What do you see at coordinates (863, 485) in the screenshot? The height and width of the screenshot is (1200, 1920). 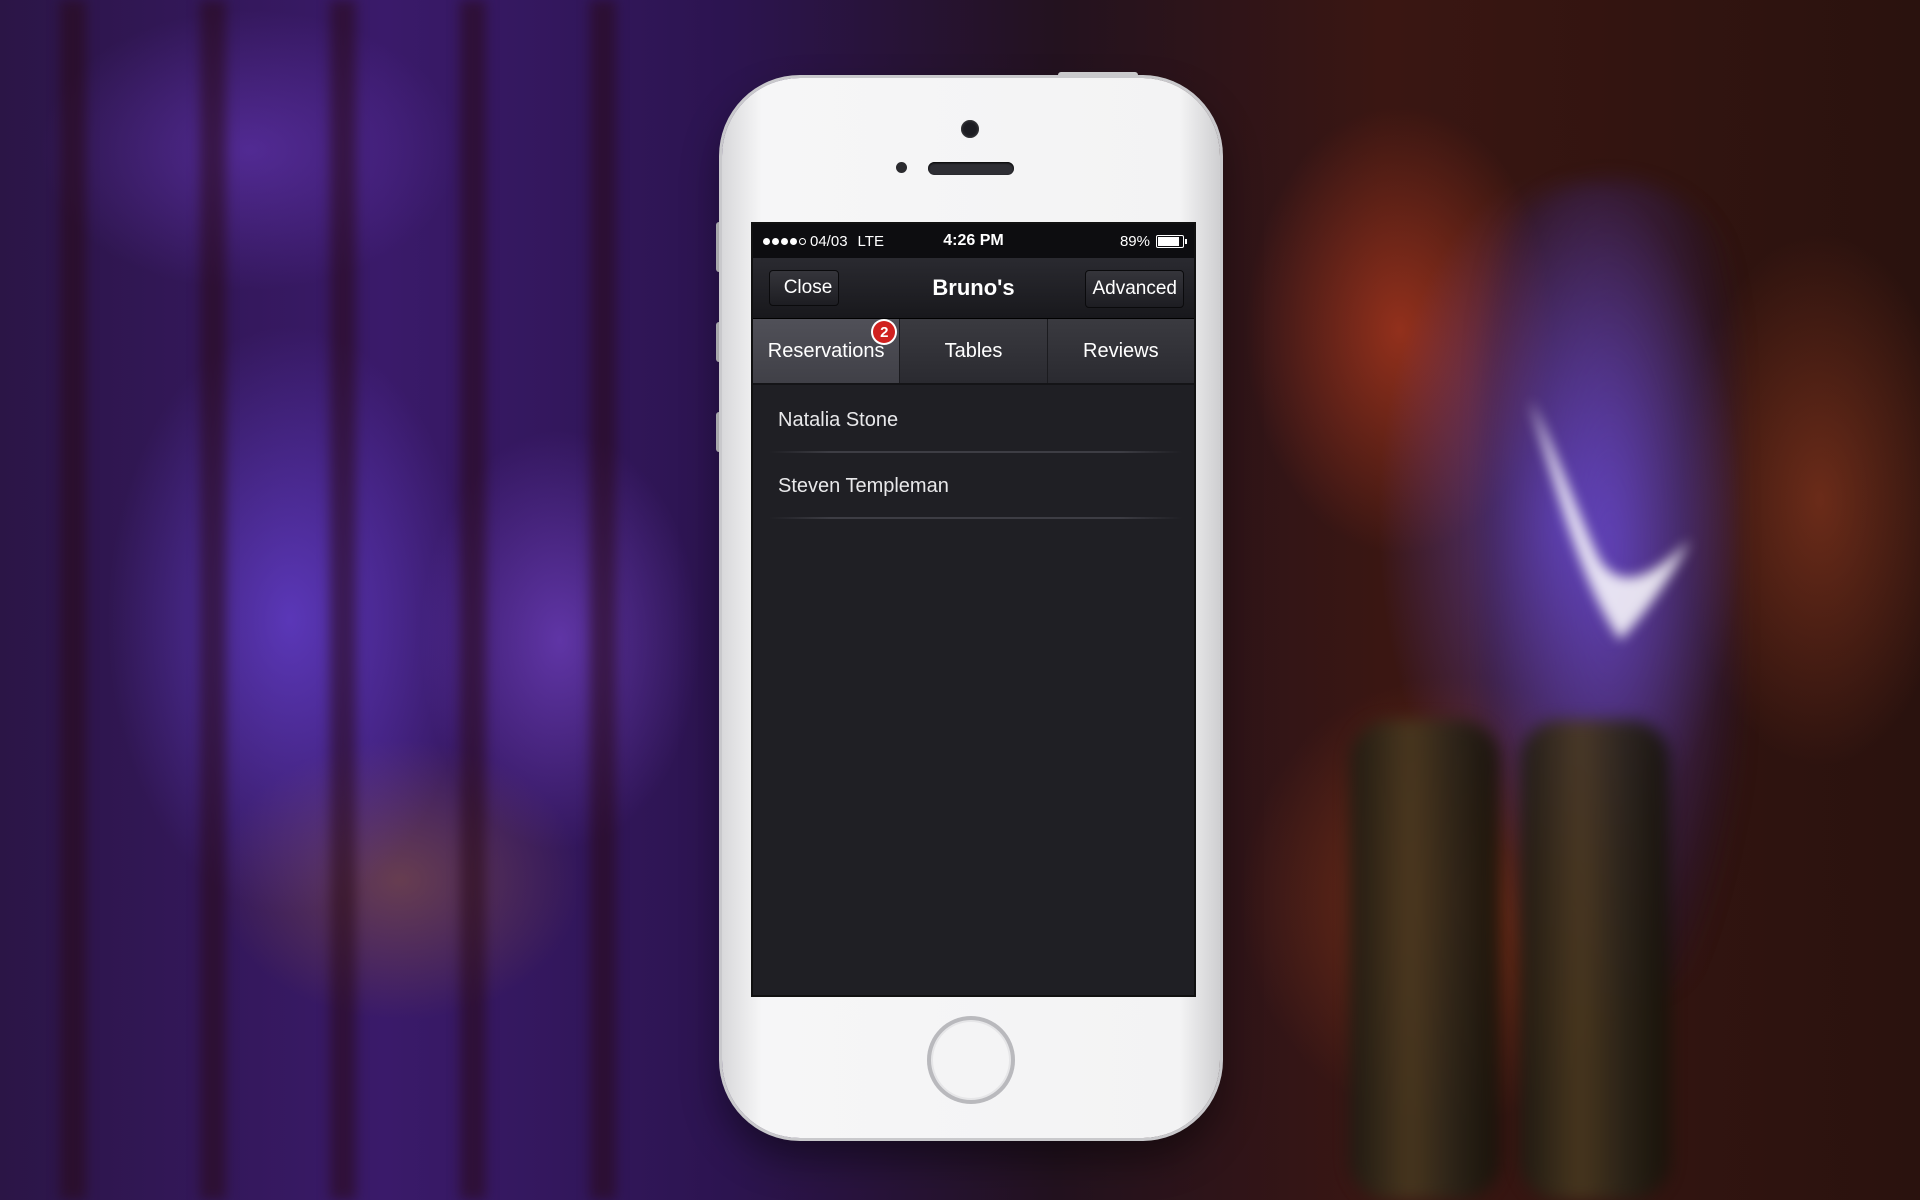 I see `reservation-name: Steven Templeman` at bounding box center [863, 485].